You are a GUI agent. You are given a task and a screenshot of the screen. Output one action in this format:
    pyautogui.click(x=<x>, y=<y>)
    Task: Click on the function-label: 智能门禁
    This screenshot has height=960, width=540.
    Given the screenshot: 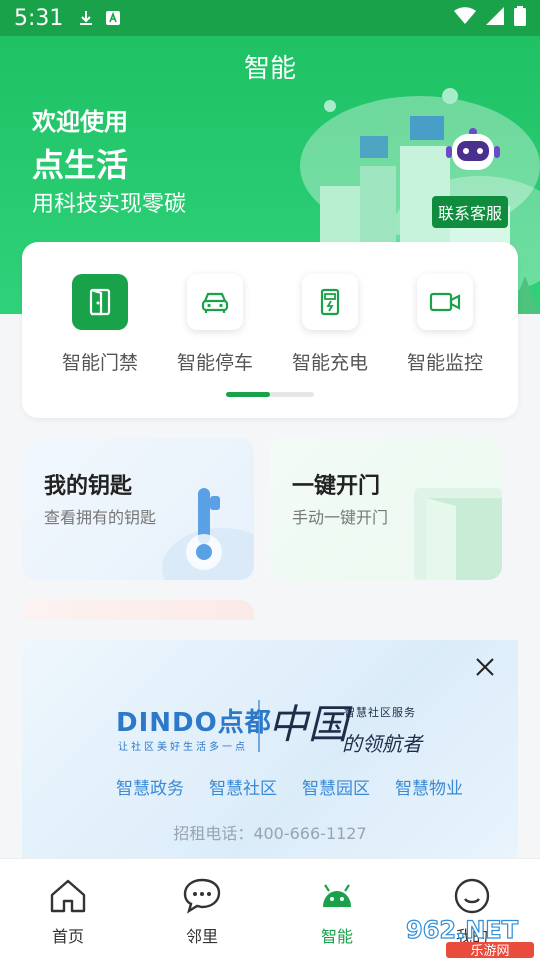 What is the action you would take?
    pyautogui.click(x=99, y=363)
    